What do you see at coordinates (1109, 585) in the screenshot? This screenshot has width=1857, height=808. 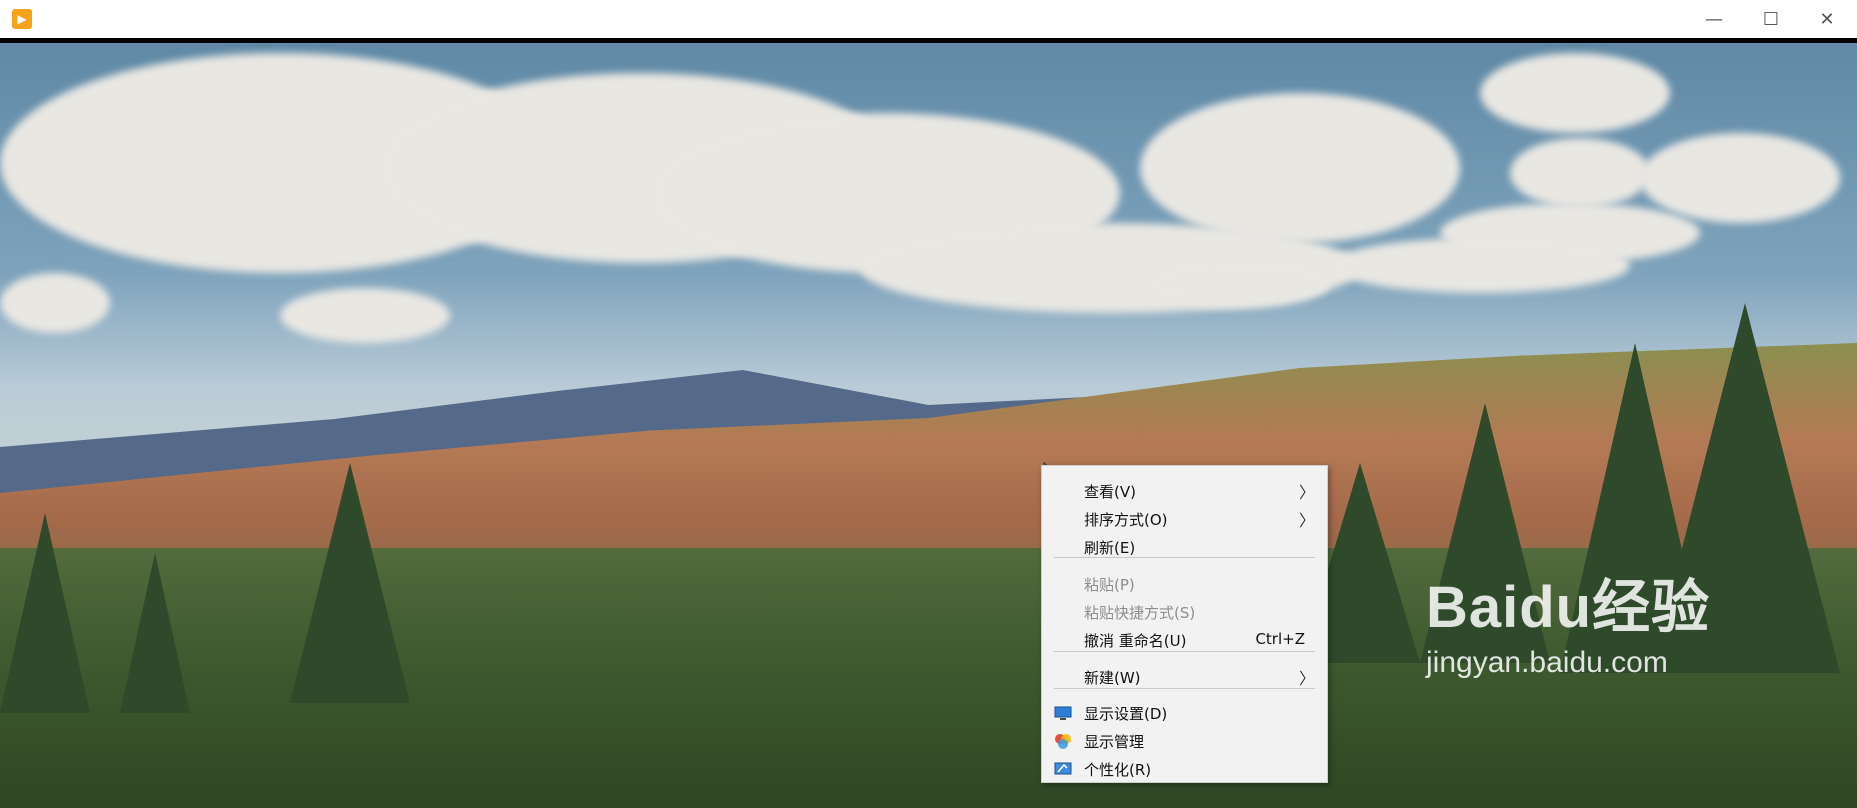 I see `menu-item-label: 粘贴(P)` at bounding box center [1109, 585].